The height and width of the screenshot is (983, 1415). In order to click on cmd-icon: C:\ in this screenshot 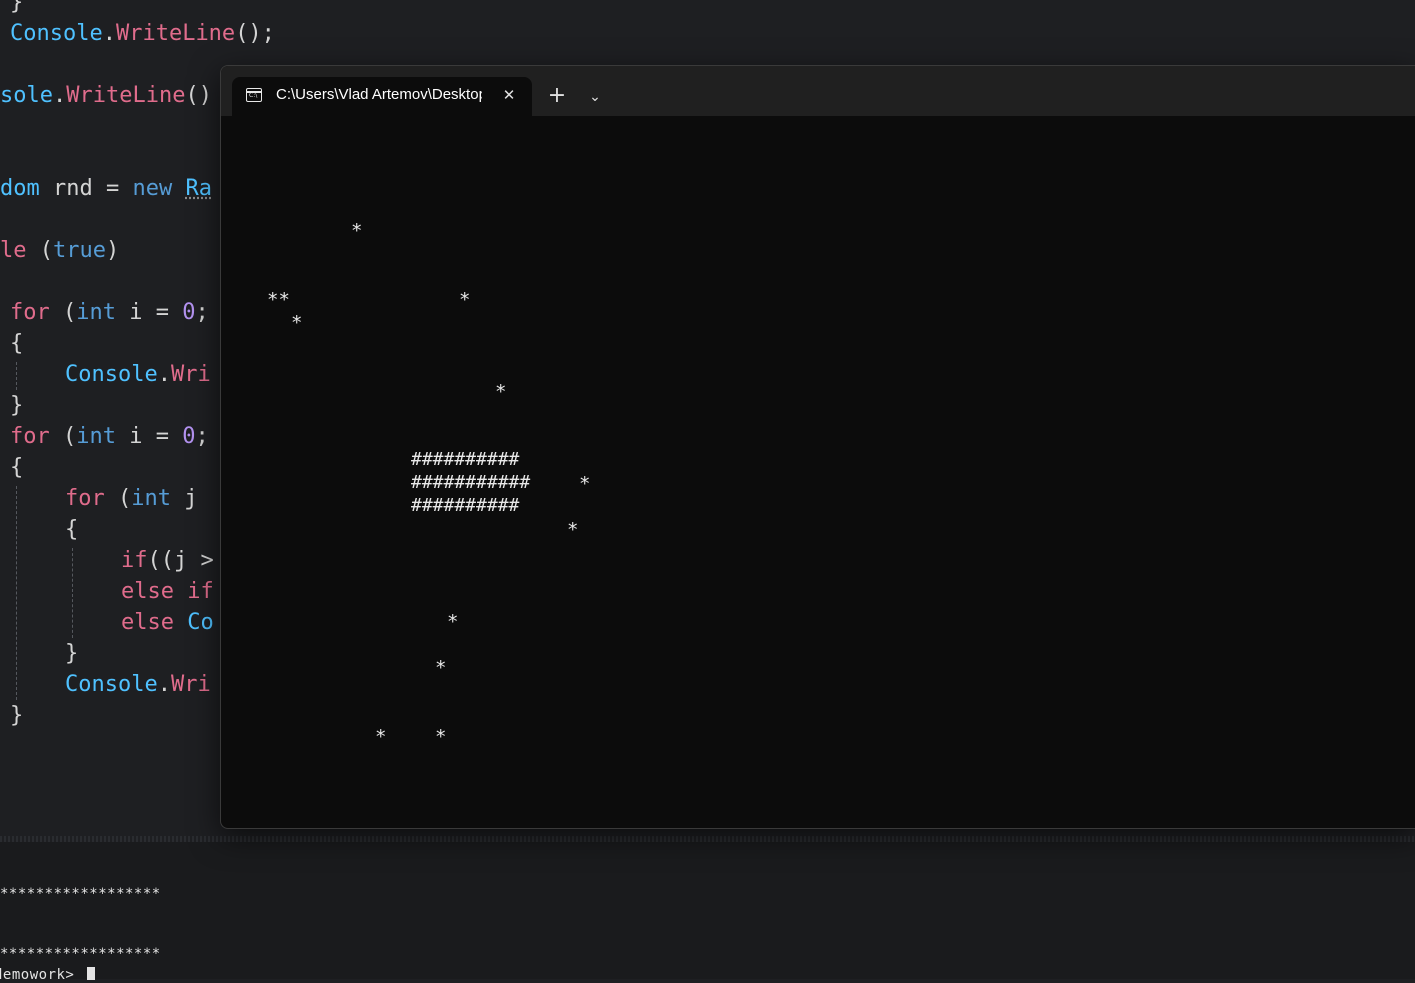, I will do `click(254, 95)`.